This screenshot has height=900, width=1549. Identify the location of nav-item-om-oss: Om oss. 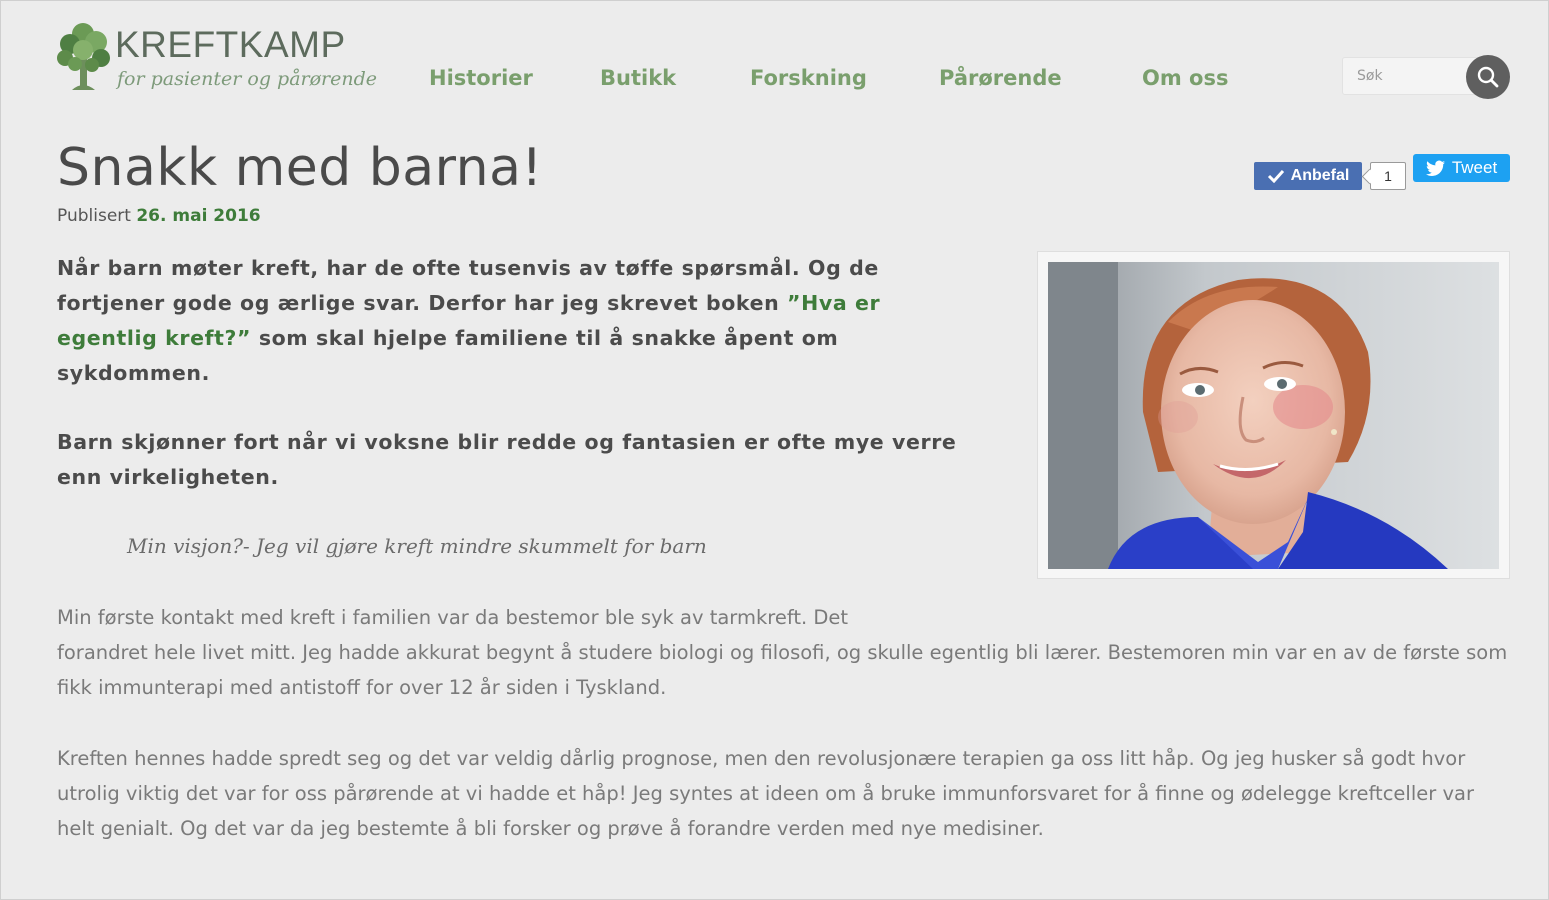
(1185, 78).